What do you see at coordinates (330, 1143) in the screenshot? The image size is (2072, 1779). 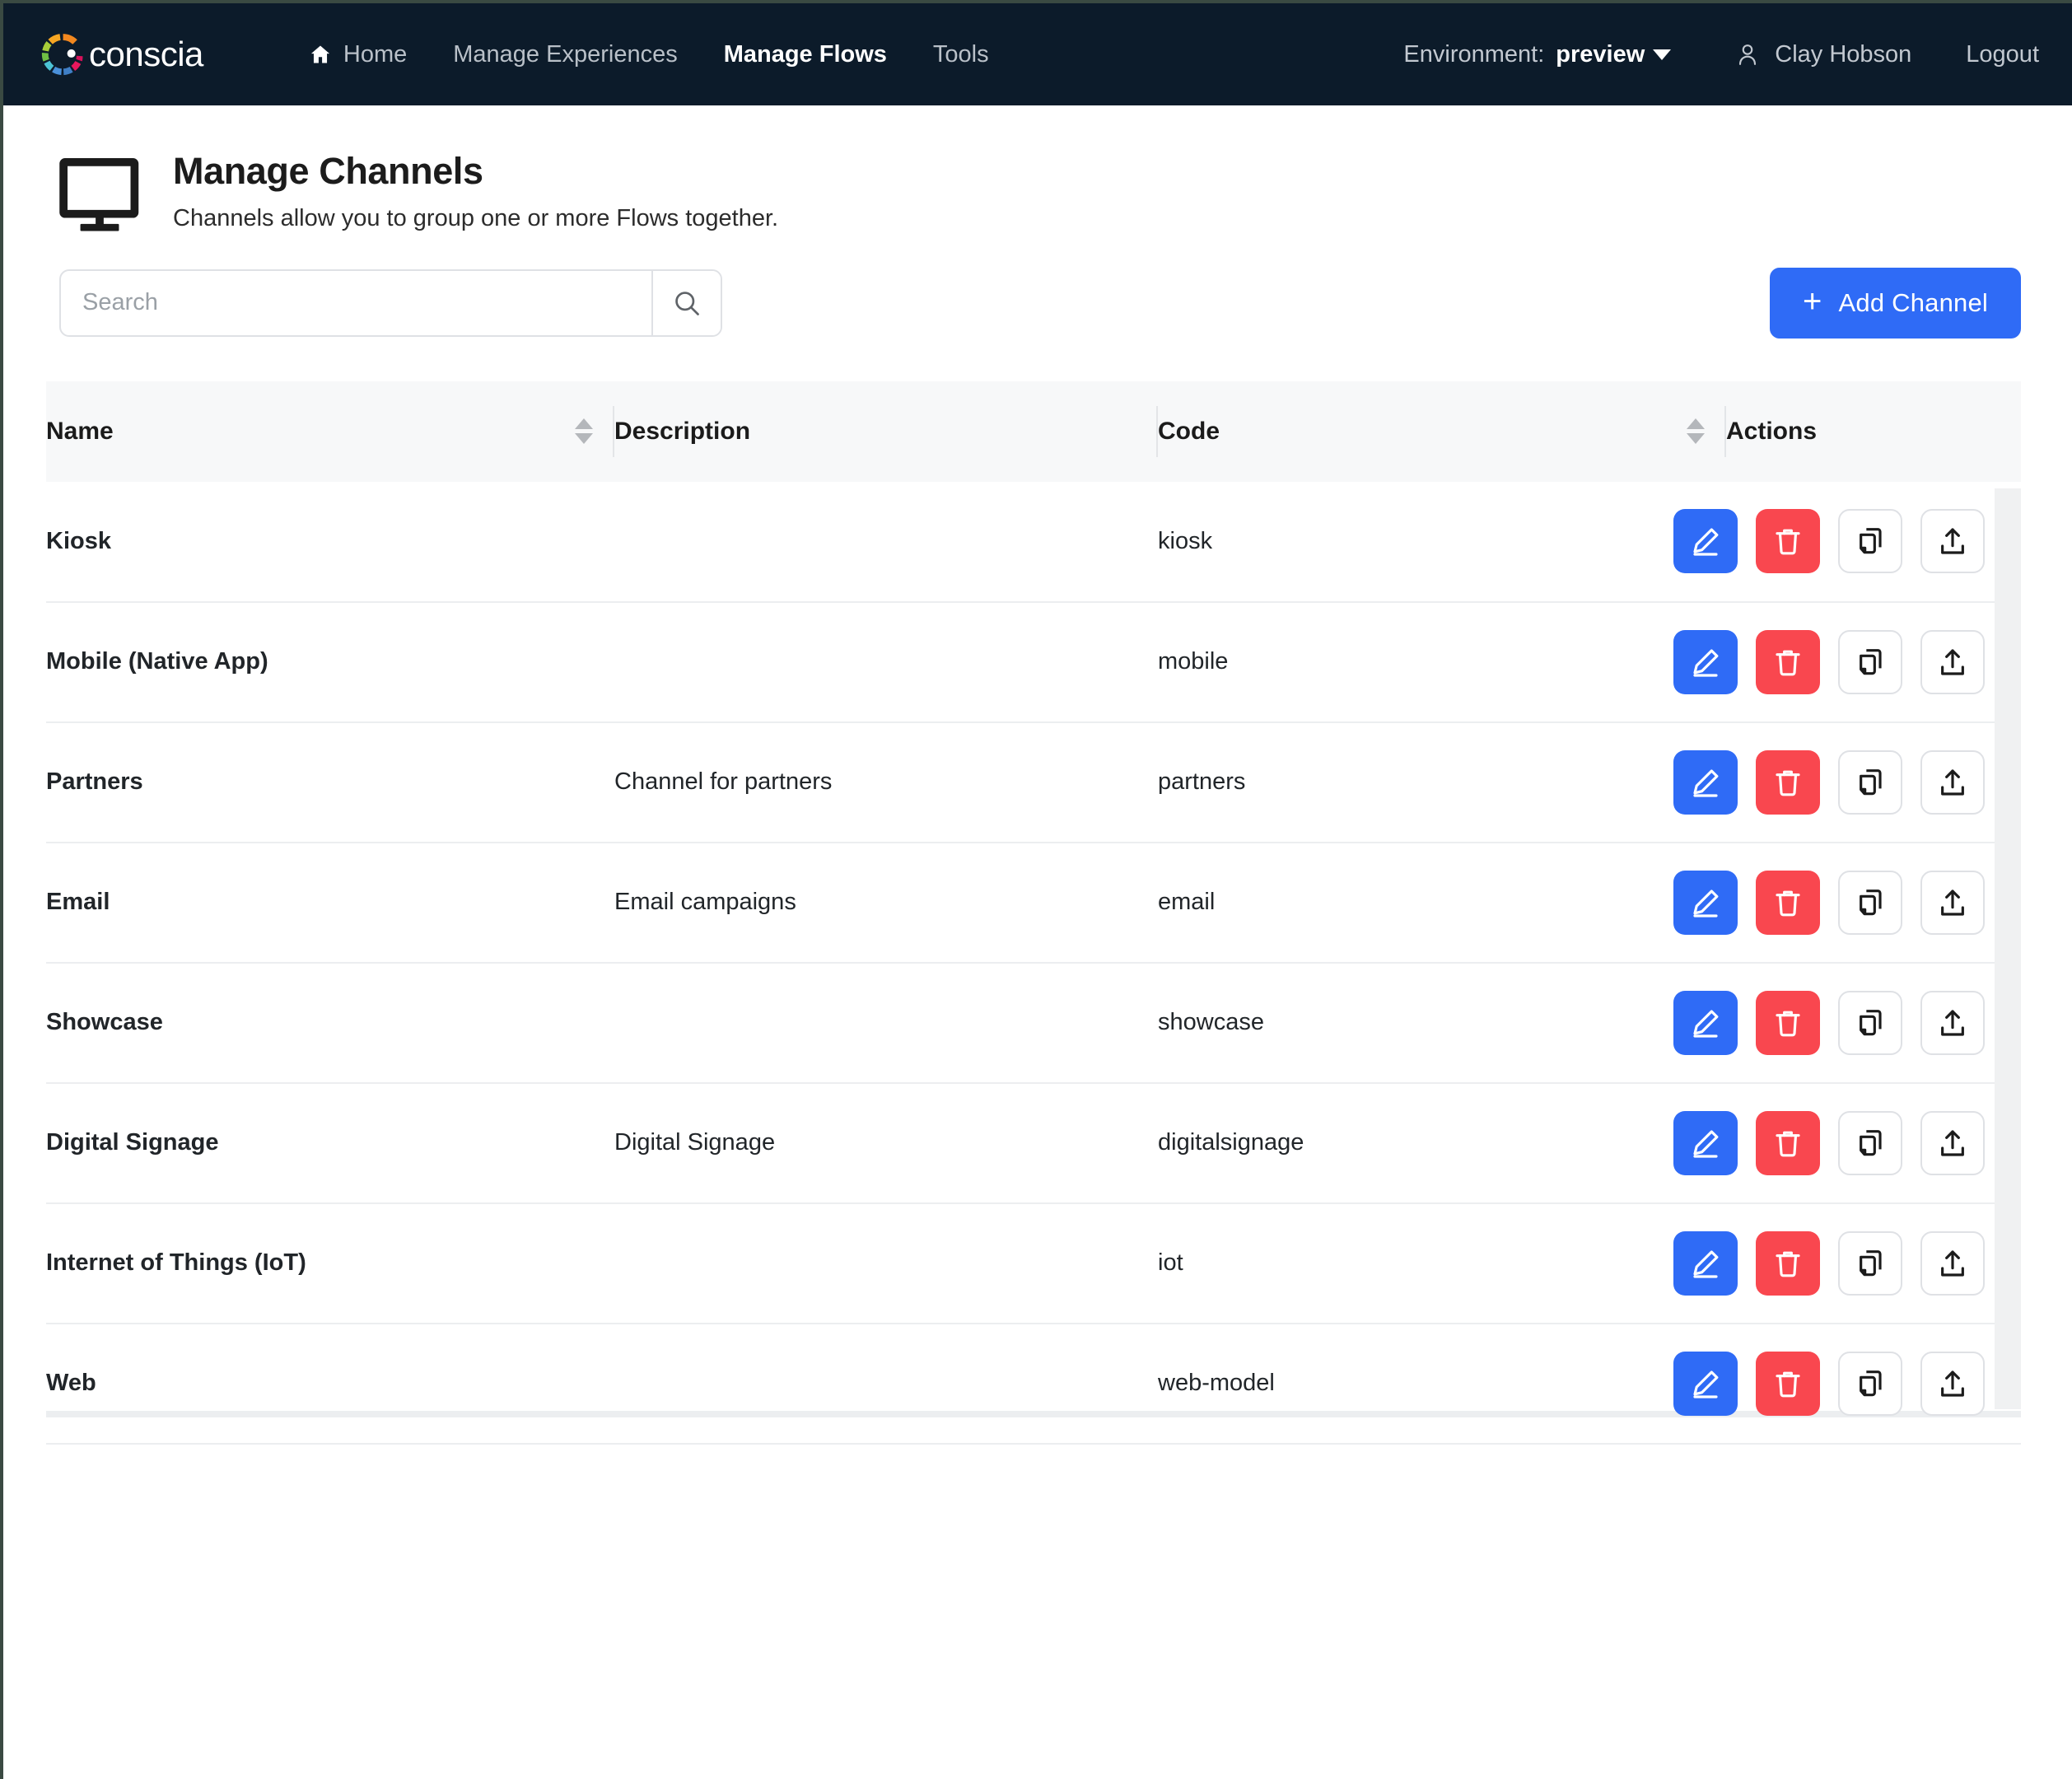 I see `cell-name: Digital Signage` at bounding box center [330, 1143].